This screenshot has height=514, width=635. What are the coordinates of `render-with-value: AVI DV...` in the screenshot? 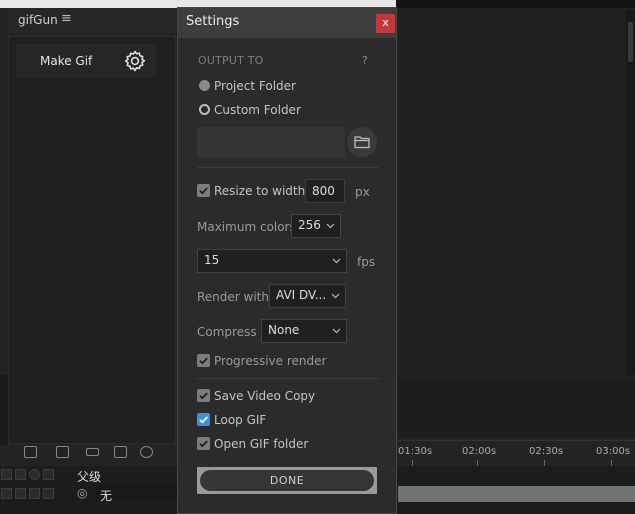 It's located at (301, 295).